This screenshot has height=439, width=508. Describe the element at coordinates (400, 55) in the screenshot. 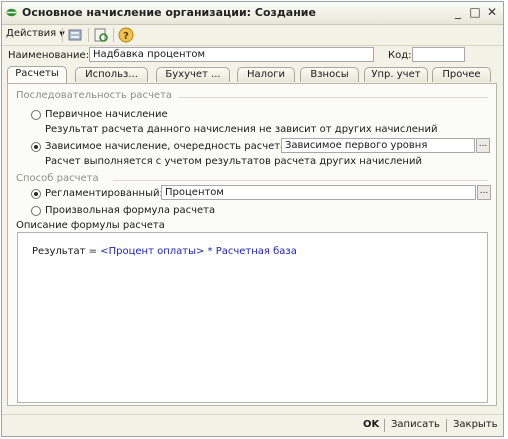

I see `code-label: Код:` at that location.